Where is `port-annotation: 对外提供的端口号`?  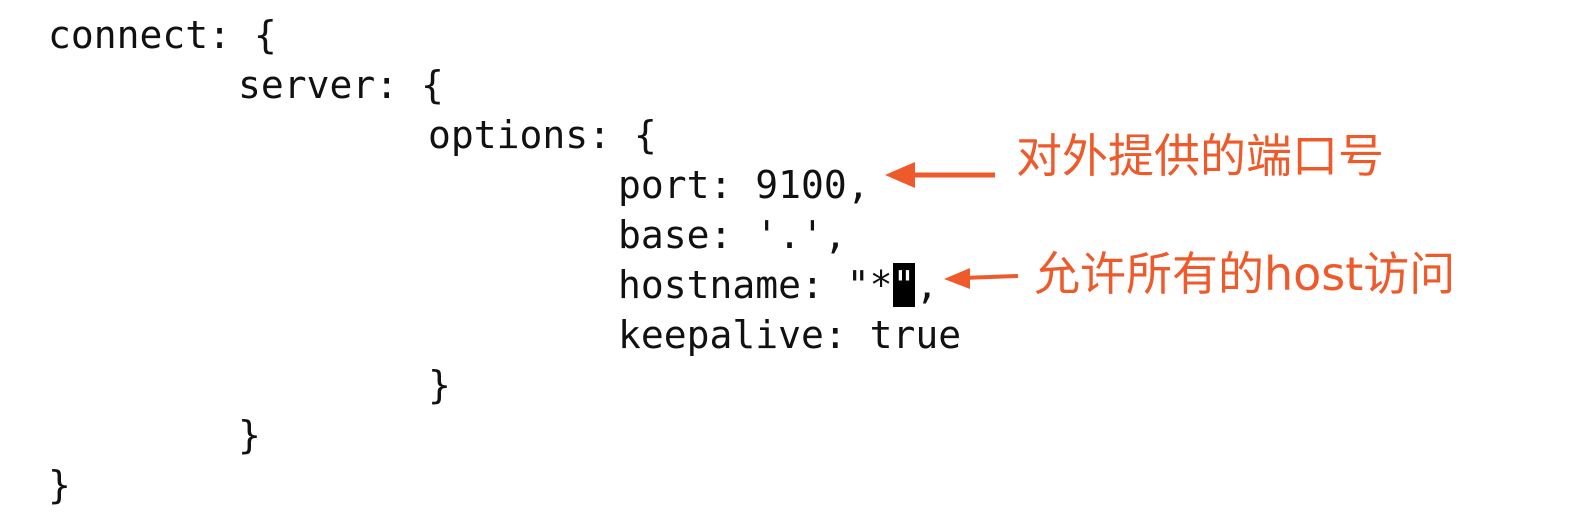
port-annotation: 对外提供的端口号 is located at coordinates (1200, 156).